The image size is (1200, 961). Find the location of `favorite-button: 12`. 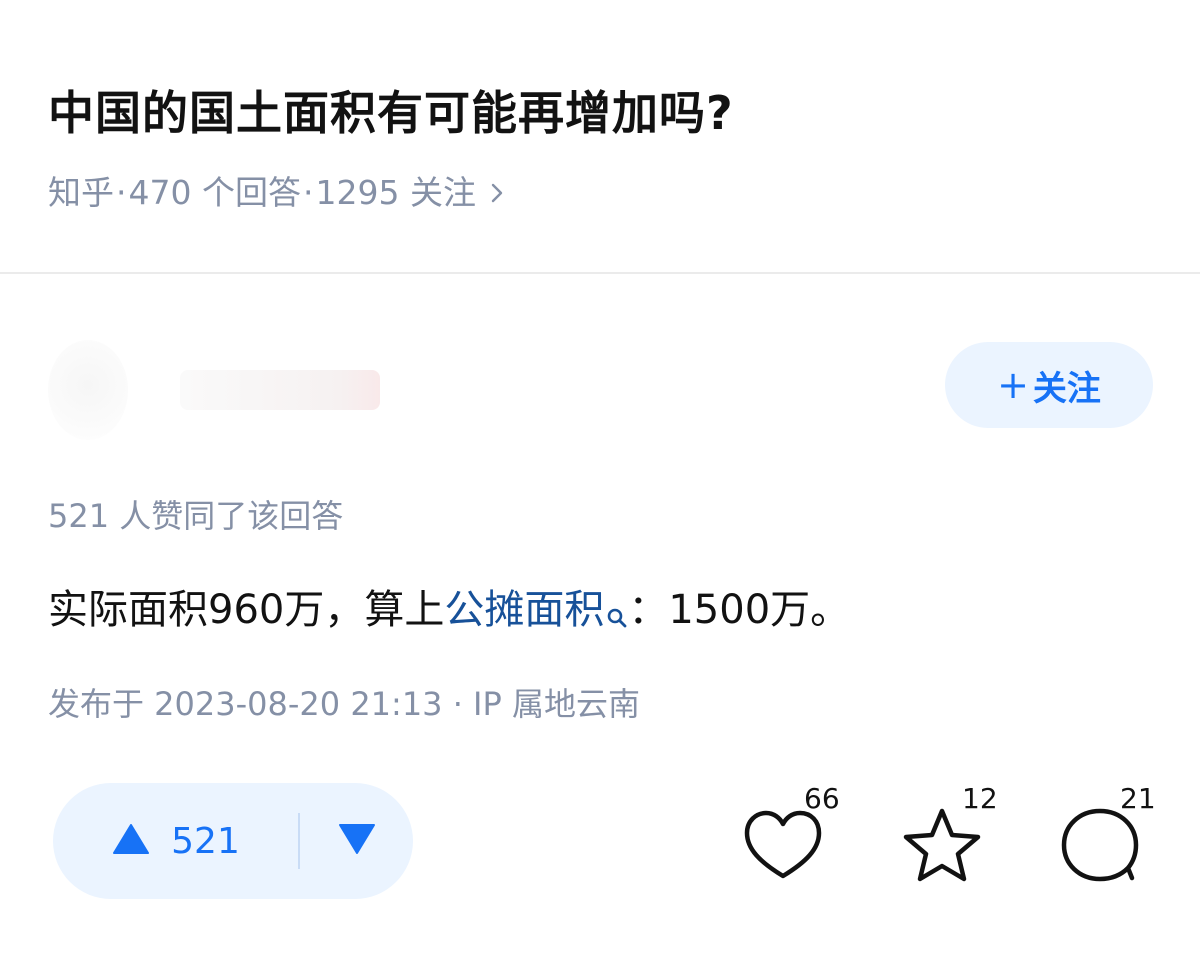

favorite-button: 12 is located at coordinates (960, 835).